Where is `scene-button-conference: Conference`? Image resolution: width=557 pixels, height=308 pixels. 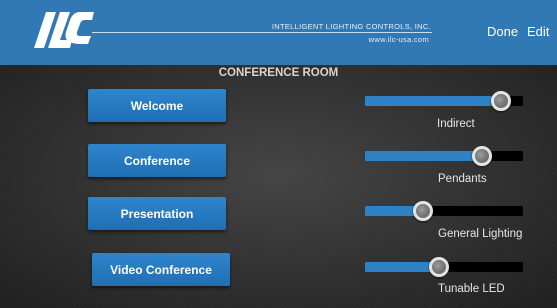
scene-button-conference: Conference is located at coordinates (157, 160).